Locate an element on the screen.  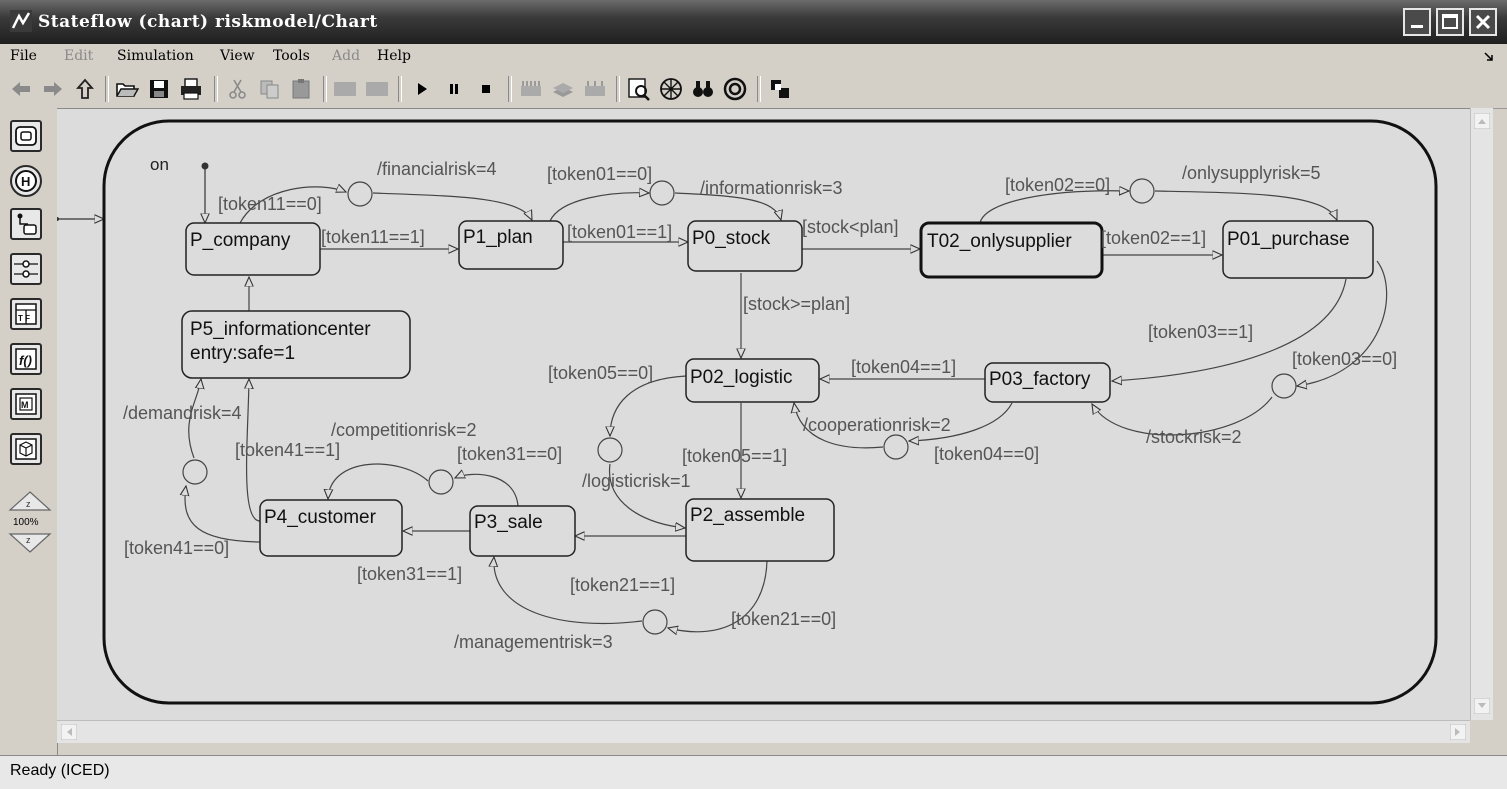
explorer-icon is located at coordinates (639, 89).